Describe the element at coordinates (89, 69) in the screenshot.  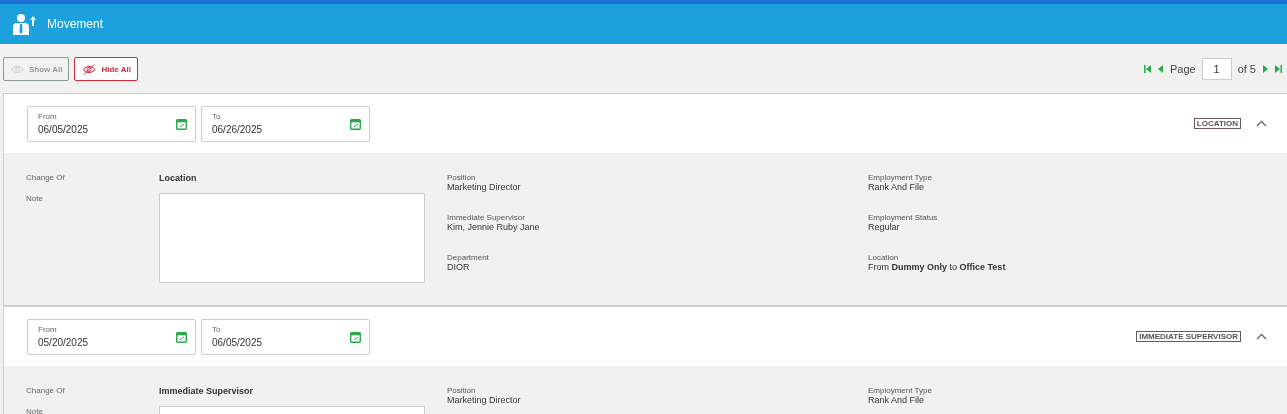
I see `eye-slash-icon` at that location.